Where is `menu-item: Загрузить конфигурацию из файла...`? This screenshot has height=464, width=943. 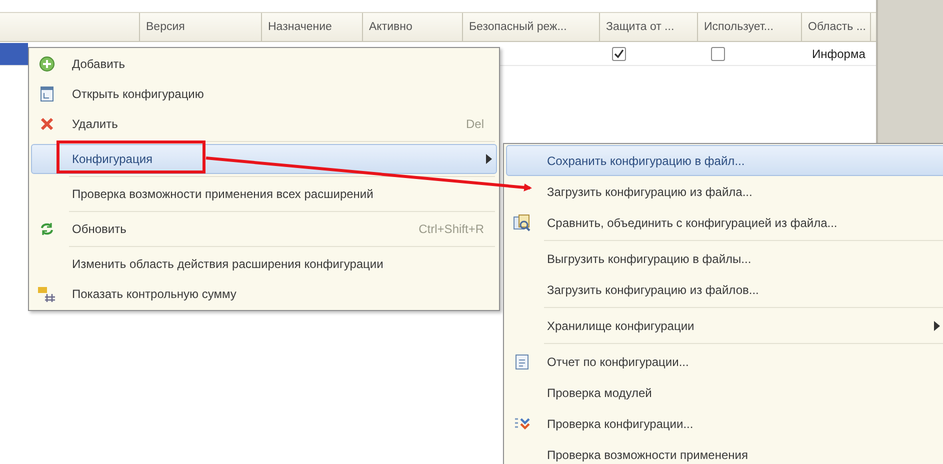
menu-item: Загрузить конфигурацию из файла... is located at coordinates (724, 191).